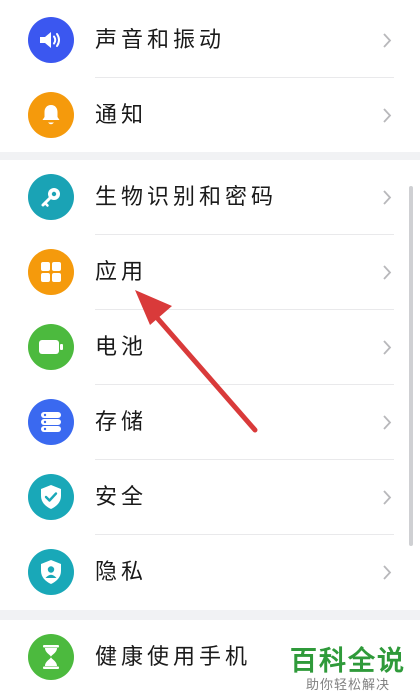  I want to click on scrollbar, so click(411, 366).